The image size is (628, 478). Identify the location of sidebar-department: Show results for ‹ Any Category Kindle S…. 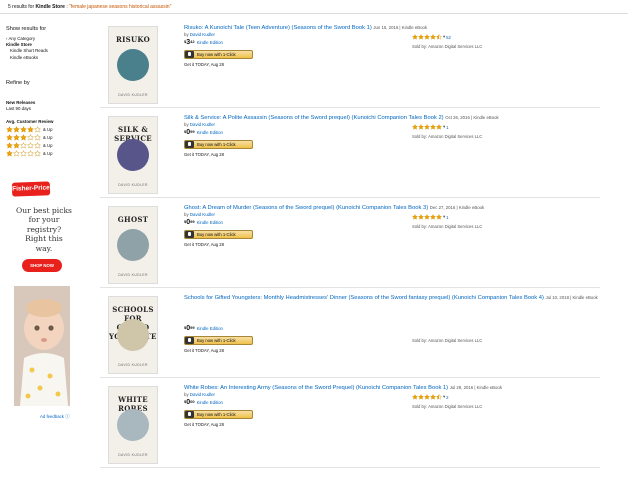
(46, 43).